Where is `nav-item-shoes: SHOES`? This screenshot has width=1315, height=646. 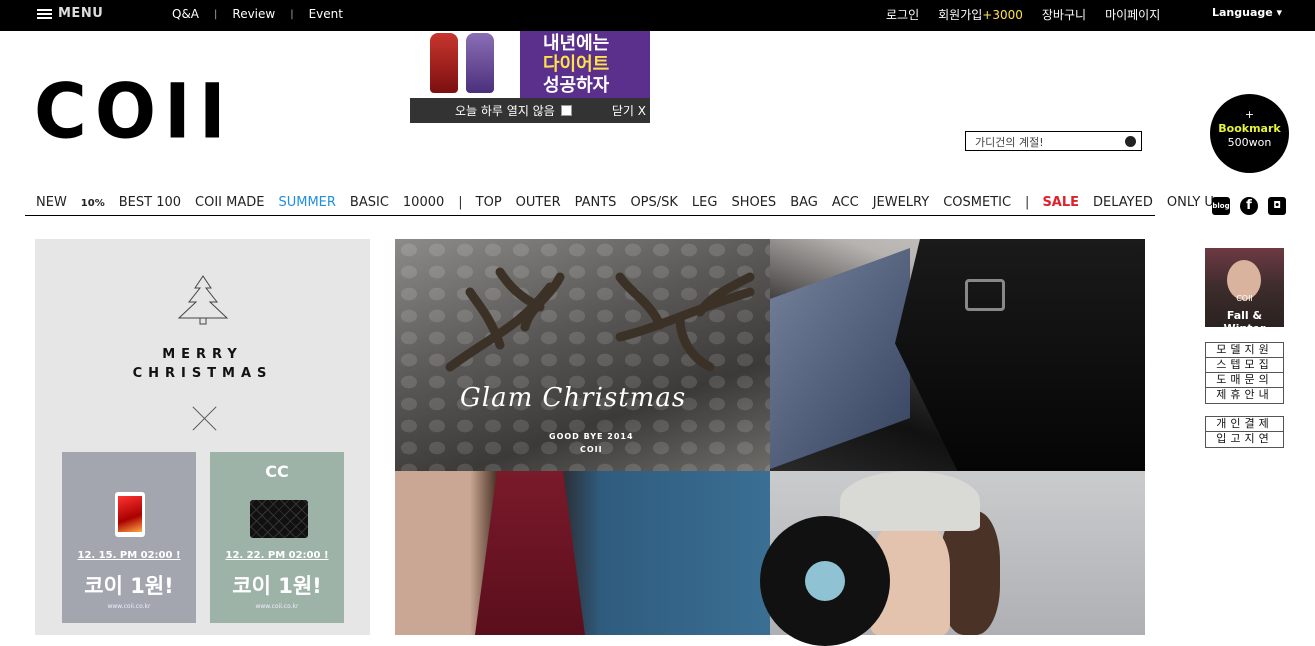 nav-item-shoes: SHOES is located at coordinates (753, 202).